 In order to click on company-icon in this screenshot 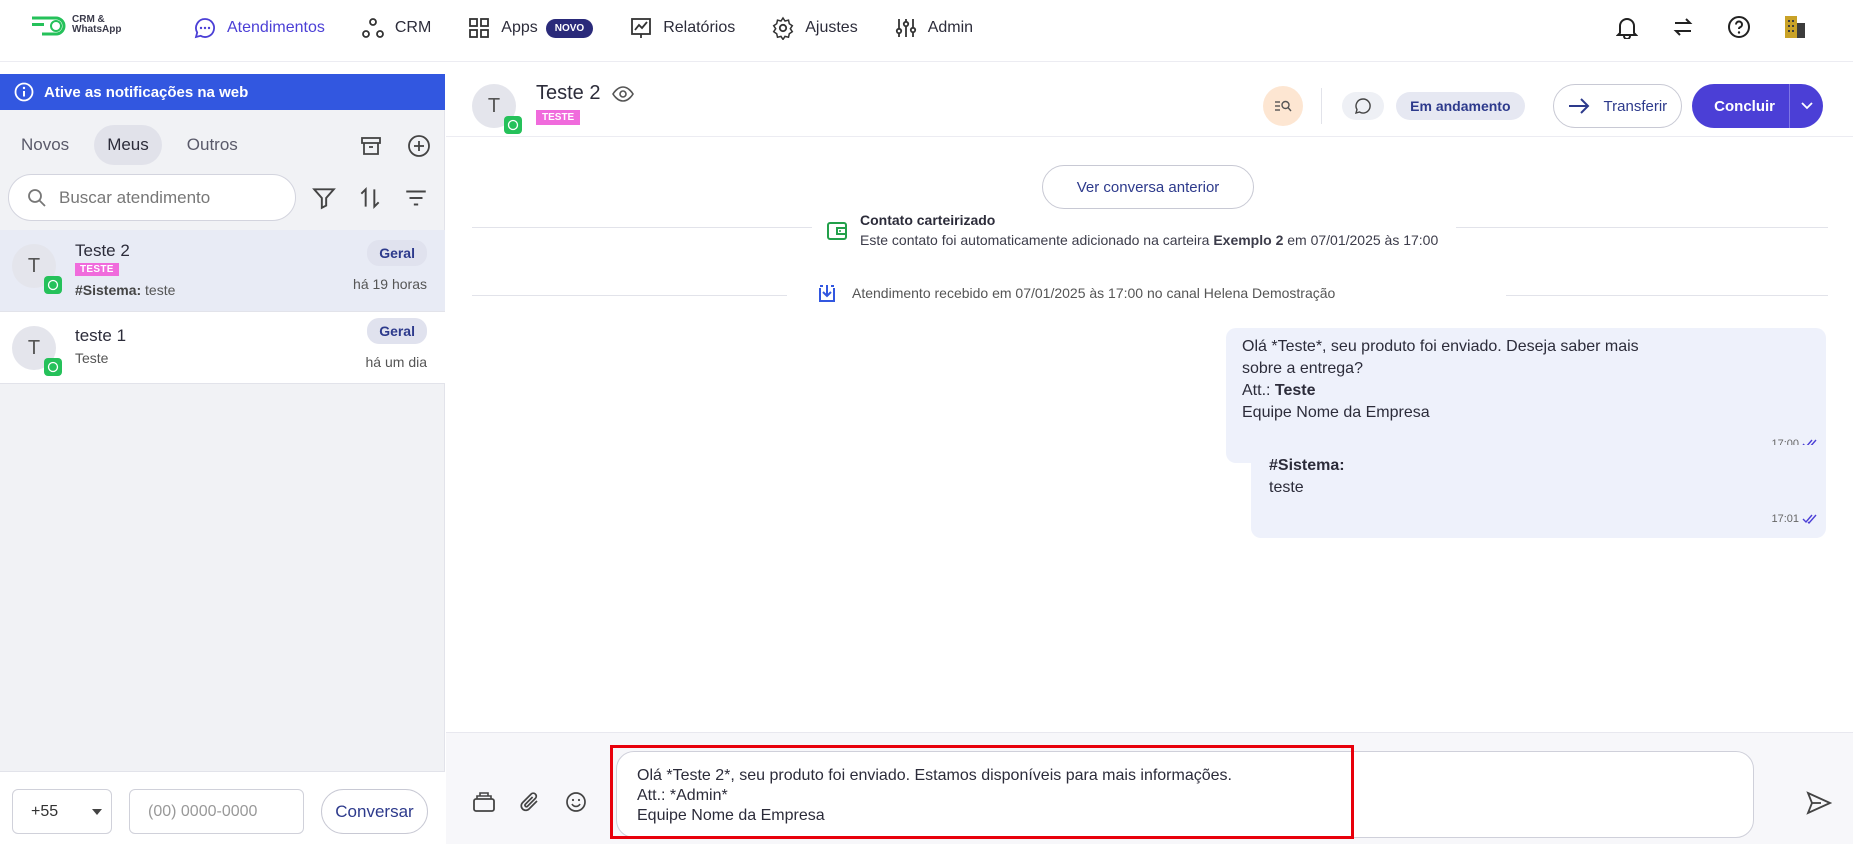, I will do `click(1795, 27)`.